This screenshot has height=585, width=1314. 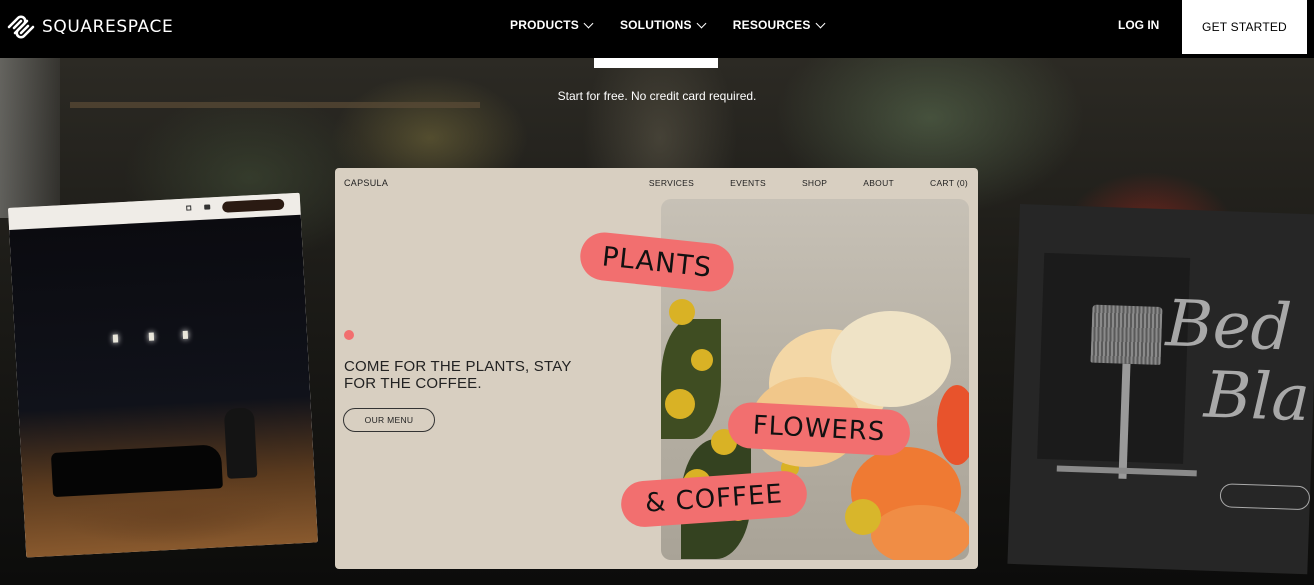 I want to click on label-flowers: FLOWERS, so click(x=819, y=429).